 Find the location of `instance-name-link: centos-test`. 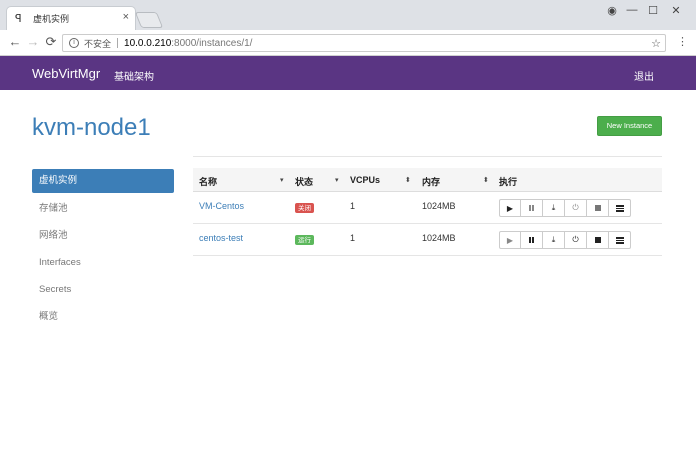

instance-name-link: centos-test is located at coordinates (221, 238).